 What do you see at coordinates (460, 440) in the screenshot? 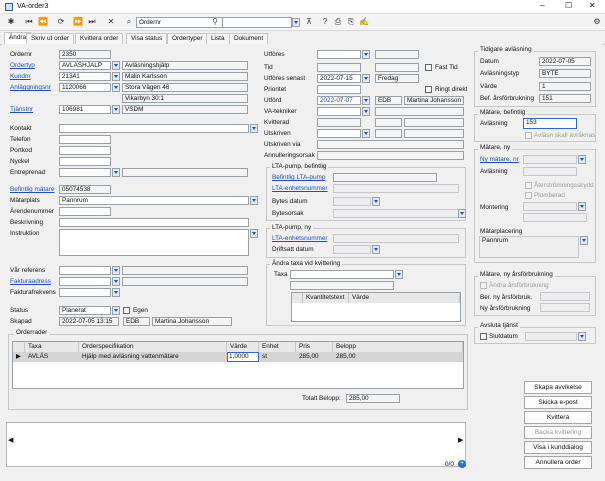
I see `scroll-right-icon: ▶` at bounding box center [460, 440].